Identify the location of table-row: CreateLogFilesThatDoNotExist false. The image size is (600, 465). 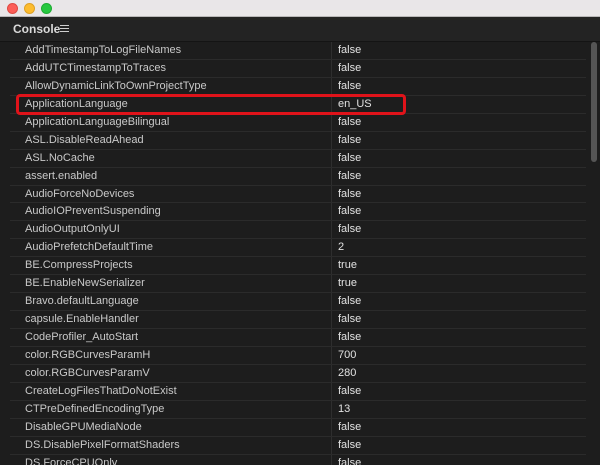
(298, 391).